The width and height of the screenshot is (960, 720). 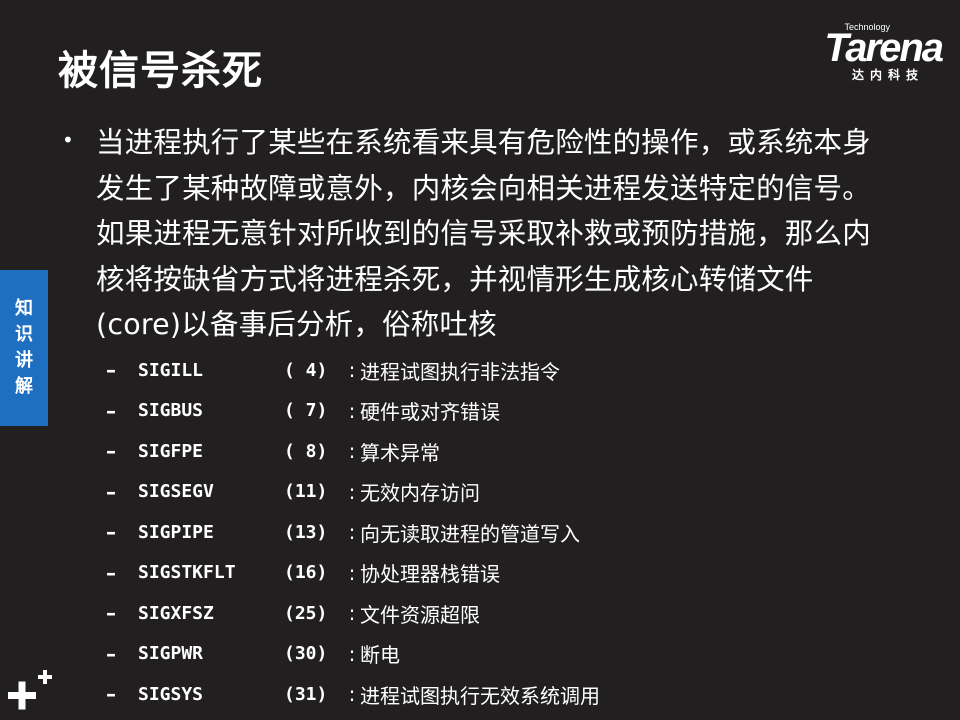 I want to click on signal-desc: 文件资源超限, so click(x=420, y=614).